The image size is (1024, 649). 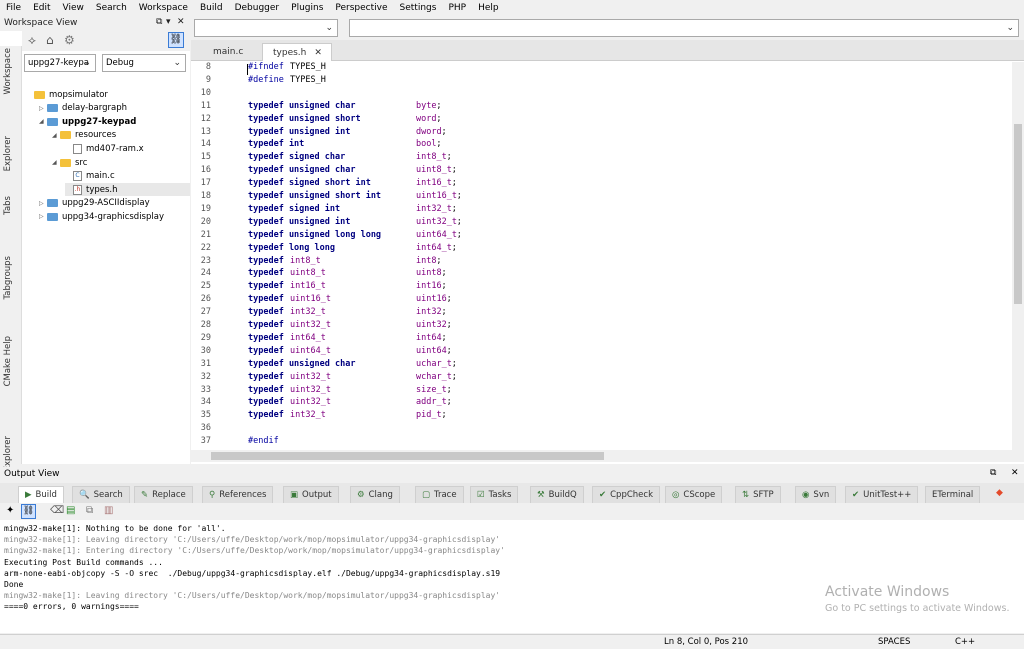 What do you see at coordinates (407, 456) in the screenshot?
I see `horizontal-scroll-thumb` at bounding box center [407, 456].